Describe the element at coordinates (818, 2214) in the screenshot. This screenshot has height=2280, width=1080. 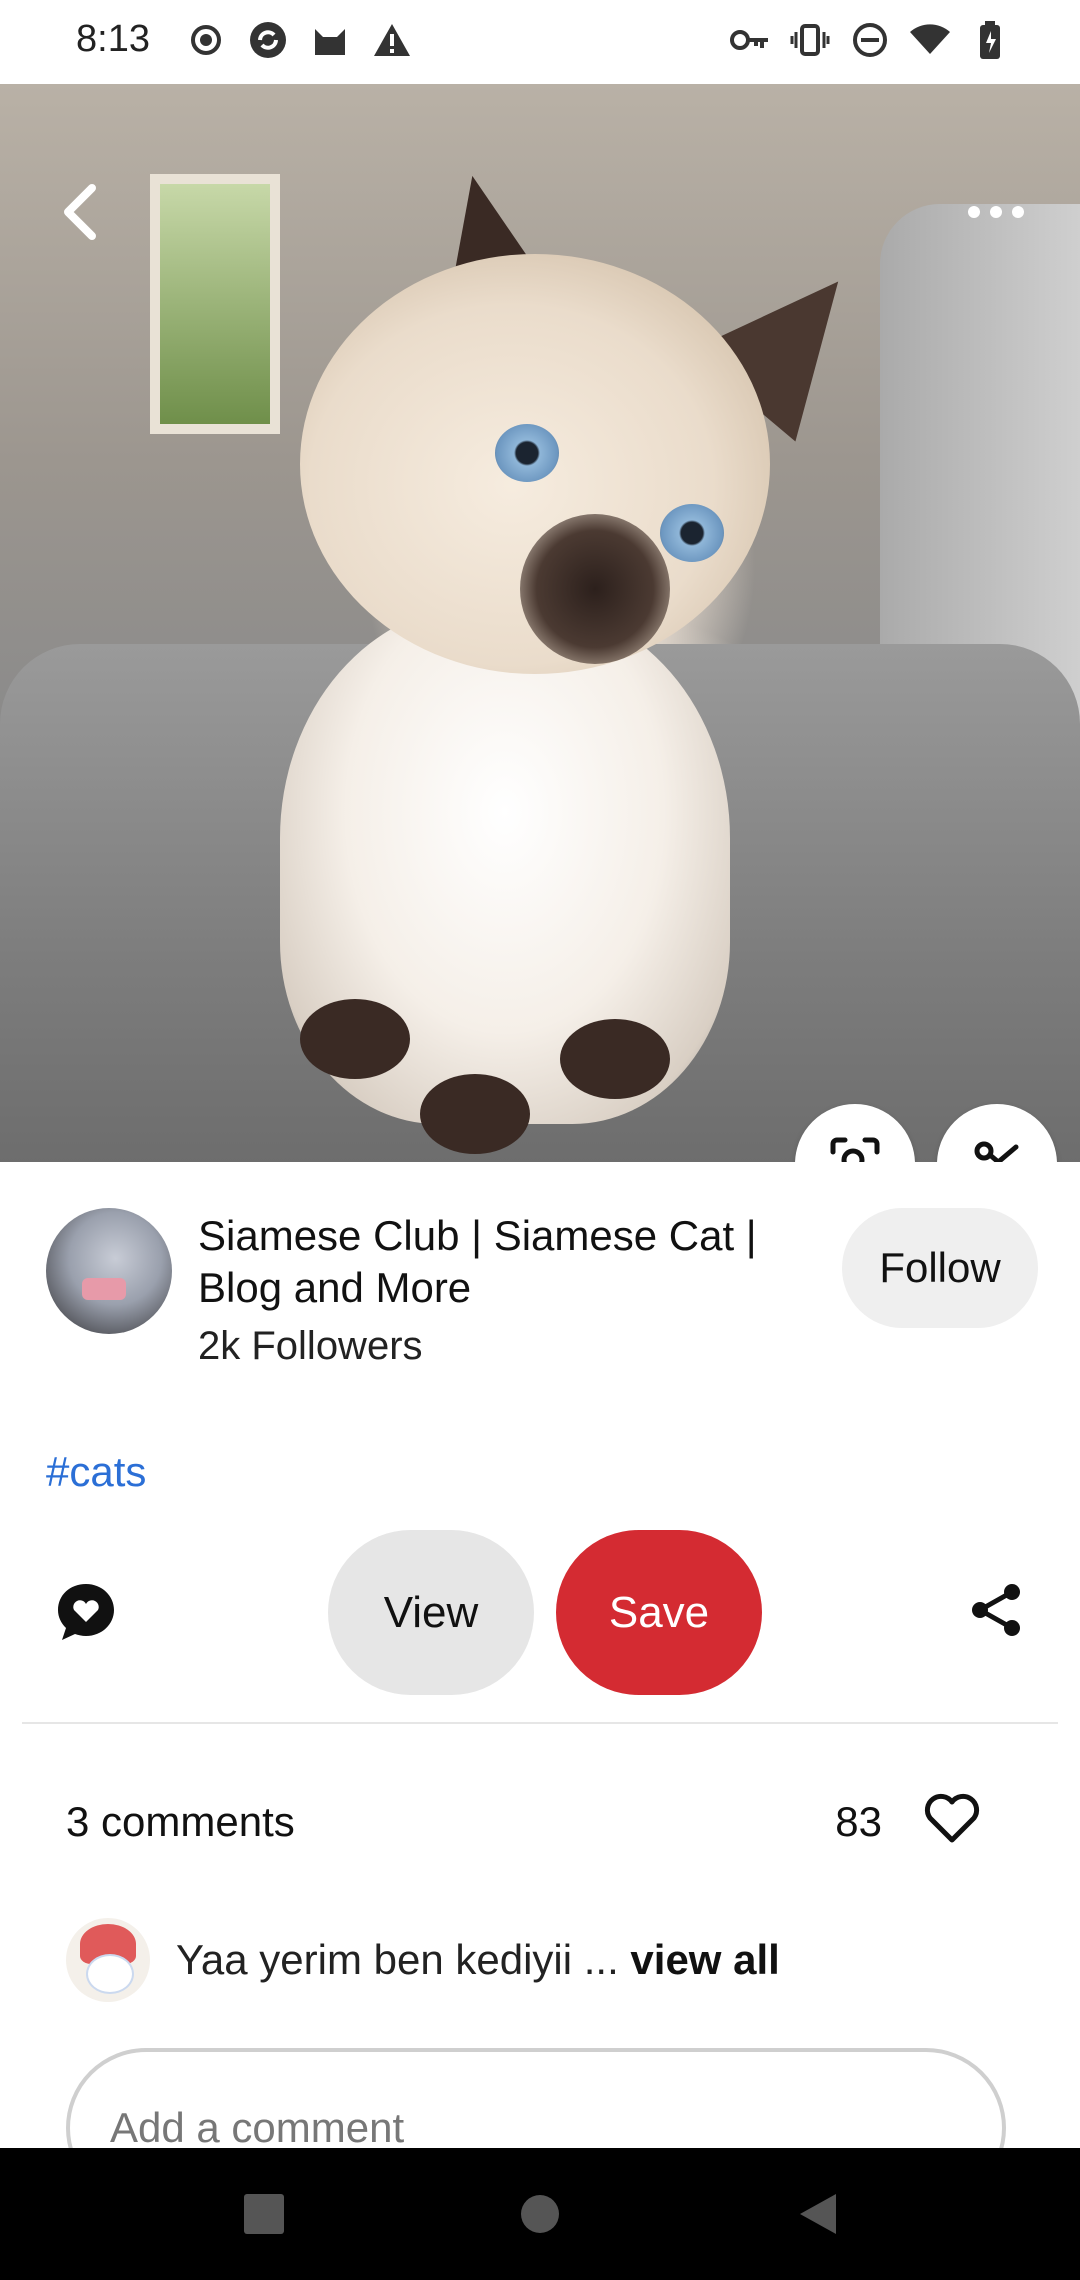
I see `back-icon` at that location.